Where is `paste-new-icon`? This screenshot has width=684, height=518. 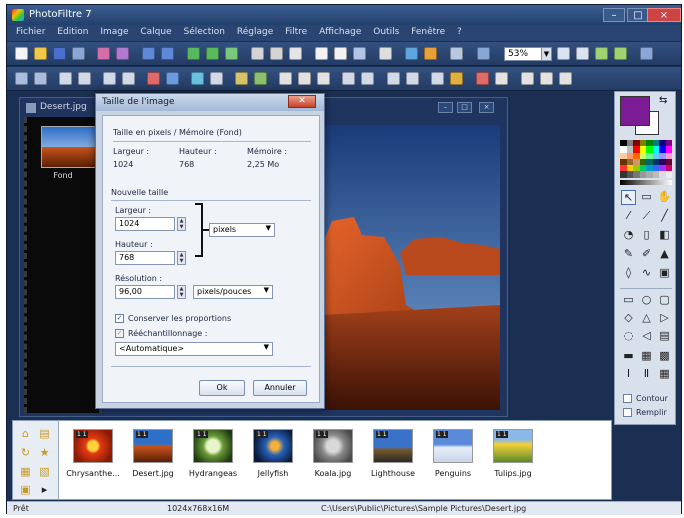
paste-new-icon is located at coordinates (231, 53).